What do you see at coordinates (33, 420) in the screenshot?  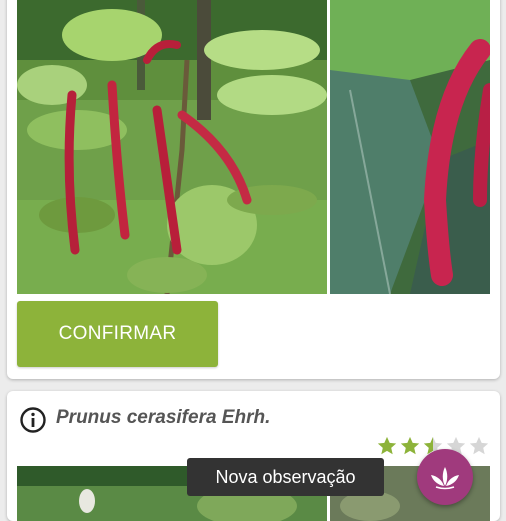 I see `info-icon` at bounding box center [33, 420].